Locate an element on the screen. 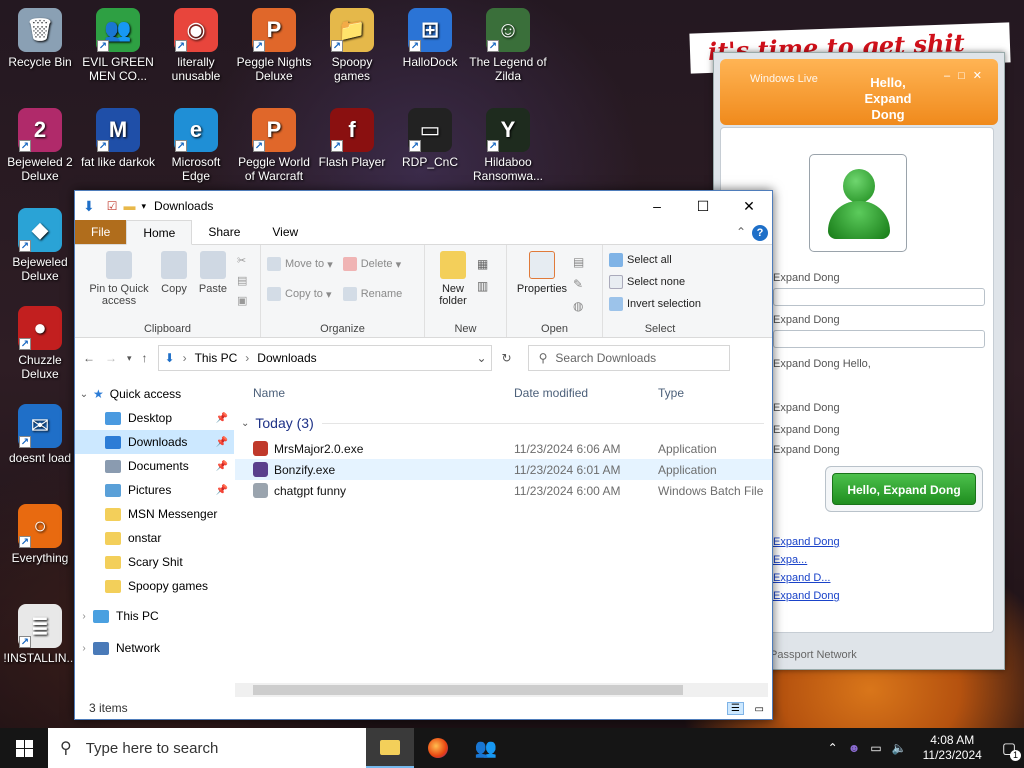 The height and width of the screenshot is (768, 1024). collapse-ribbon-icon: ⌃ is located at coordinates (741, 232).